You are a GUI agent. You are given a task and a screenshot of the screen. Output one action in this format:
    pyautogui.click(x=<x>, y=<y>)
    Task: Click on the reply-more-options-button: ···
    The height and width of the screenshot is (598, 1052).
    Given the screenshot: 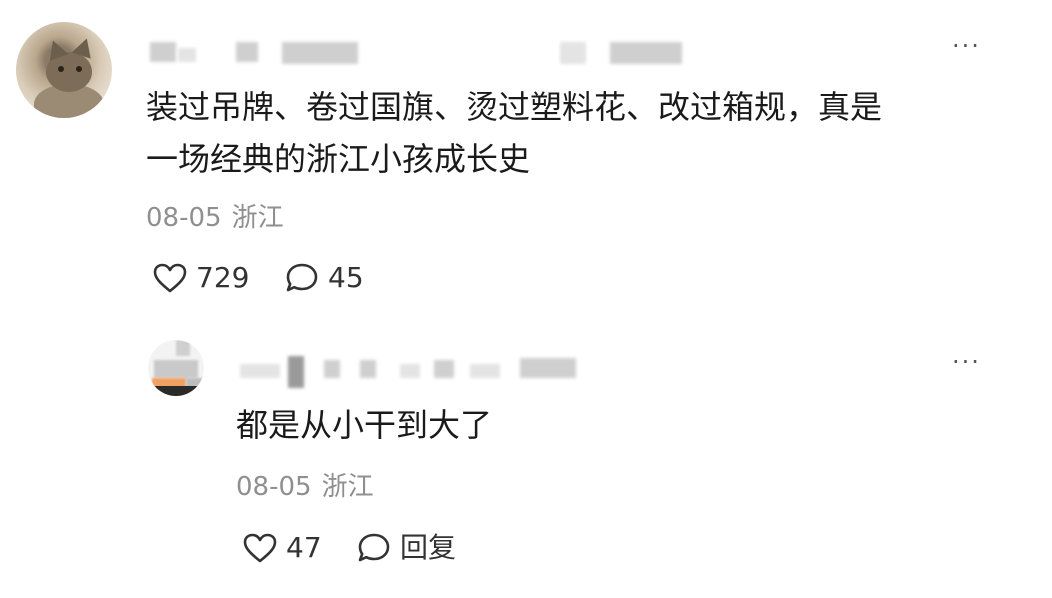 What is the action you would take?
    pyautogui.click(x=966, y=362)
    